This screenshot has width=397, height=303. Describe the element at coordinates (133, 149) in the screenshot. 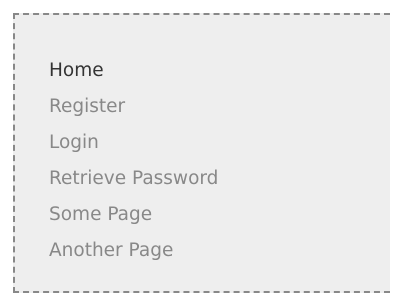

I see `menu-item-login: Login` at that location.